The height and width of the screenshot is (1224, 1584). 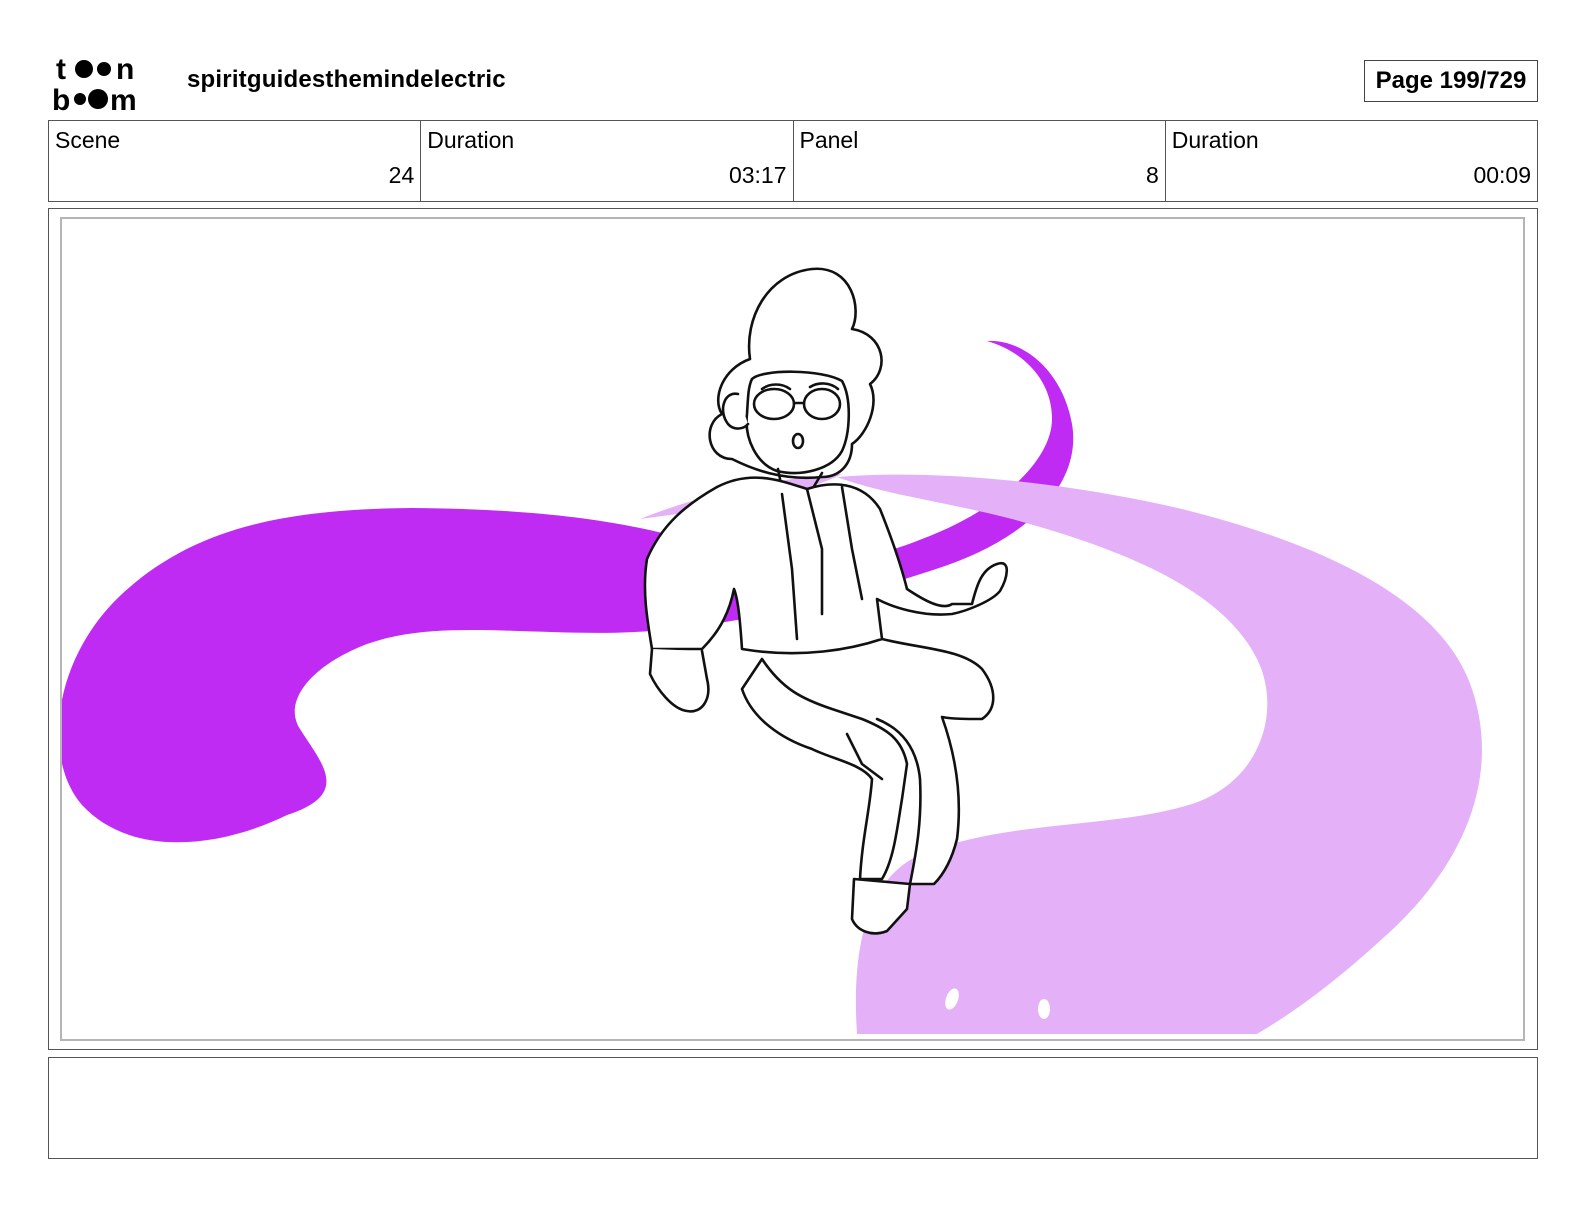 I want to click on panel-duration-value: 00:09, so click(x=1502, y=175).